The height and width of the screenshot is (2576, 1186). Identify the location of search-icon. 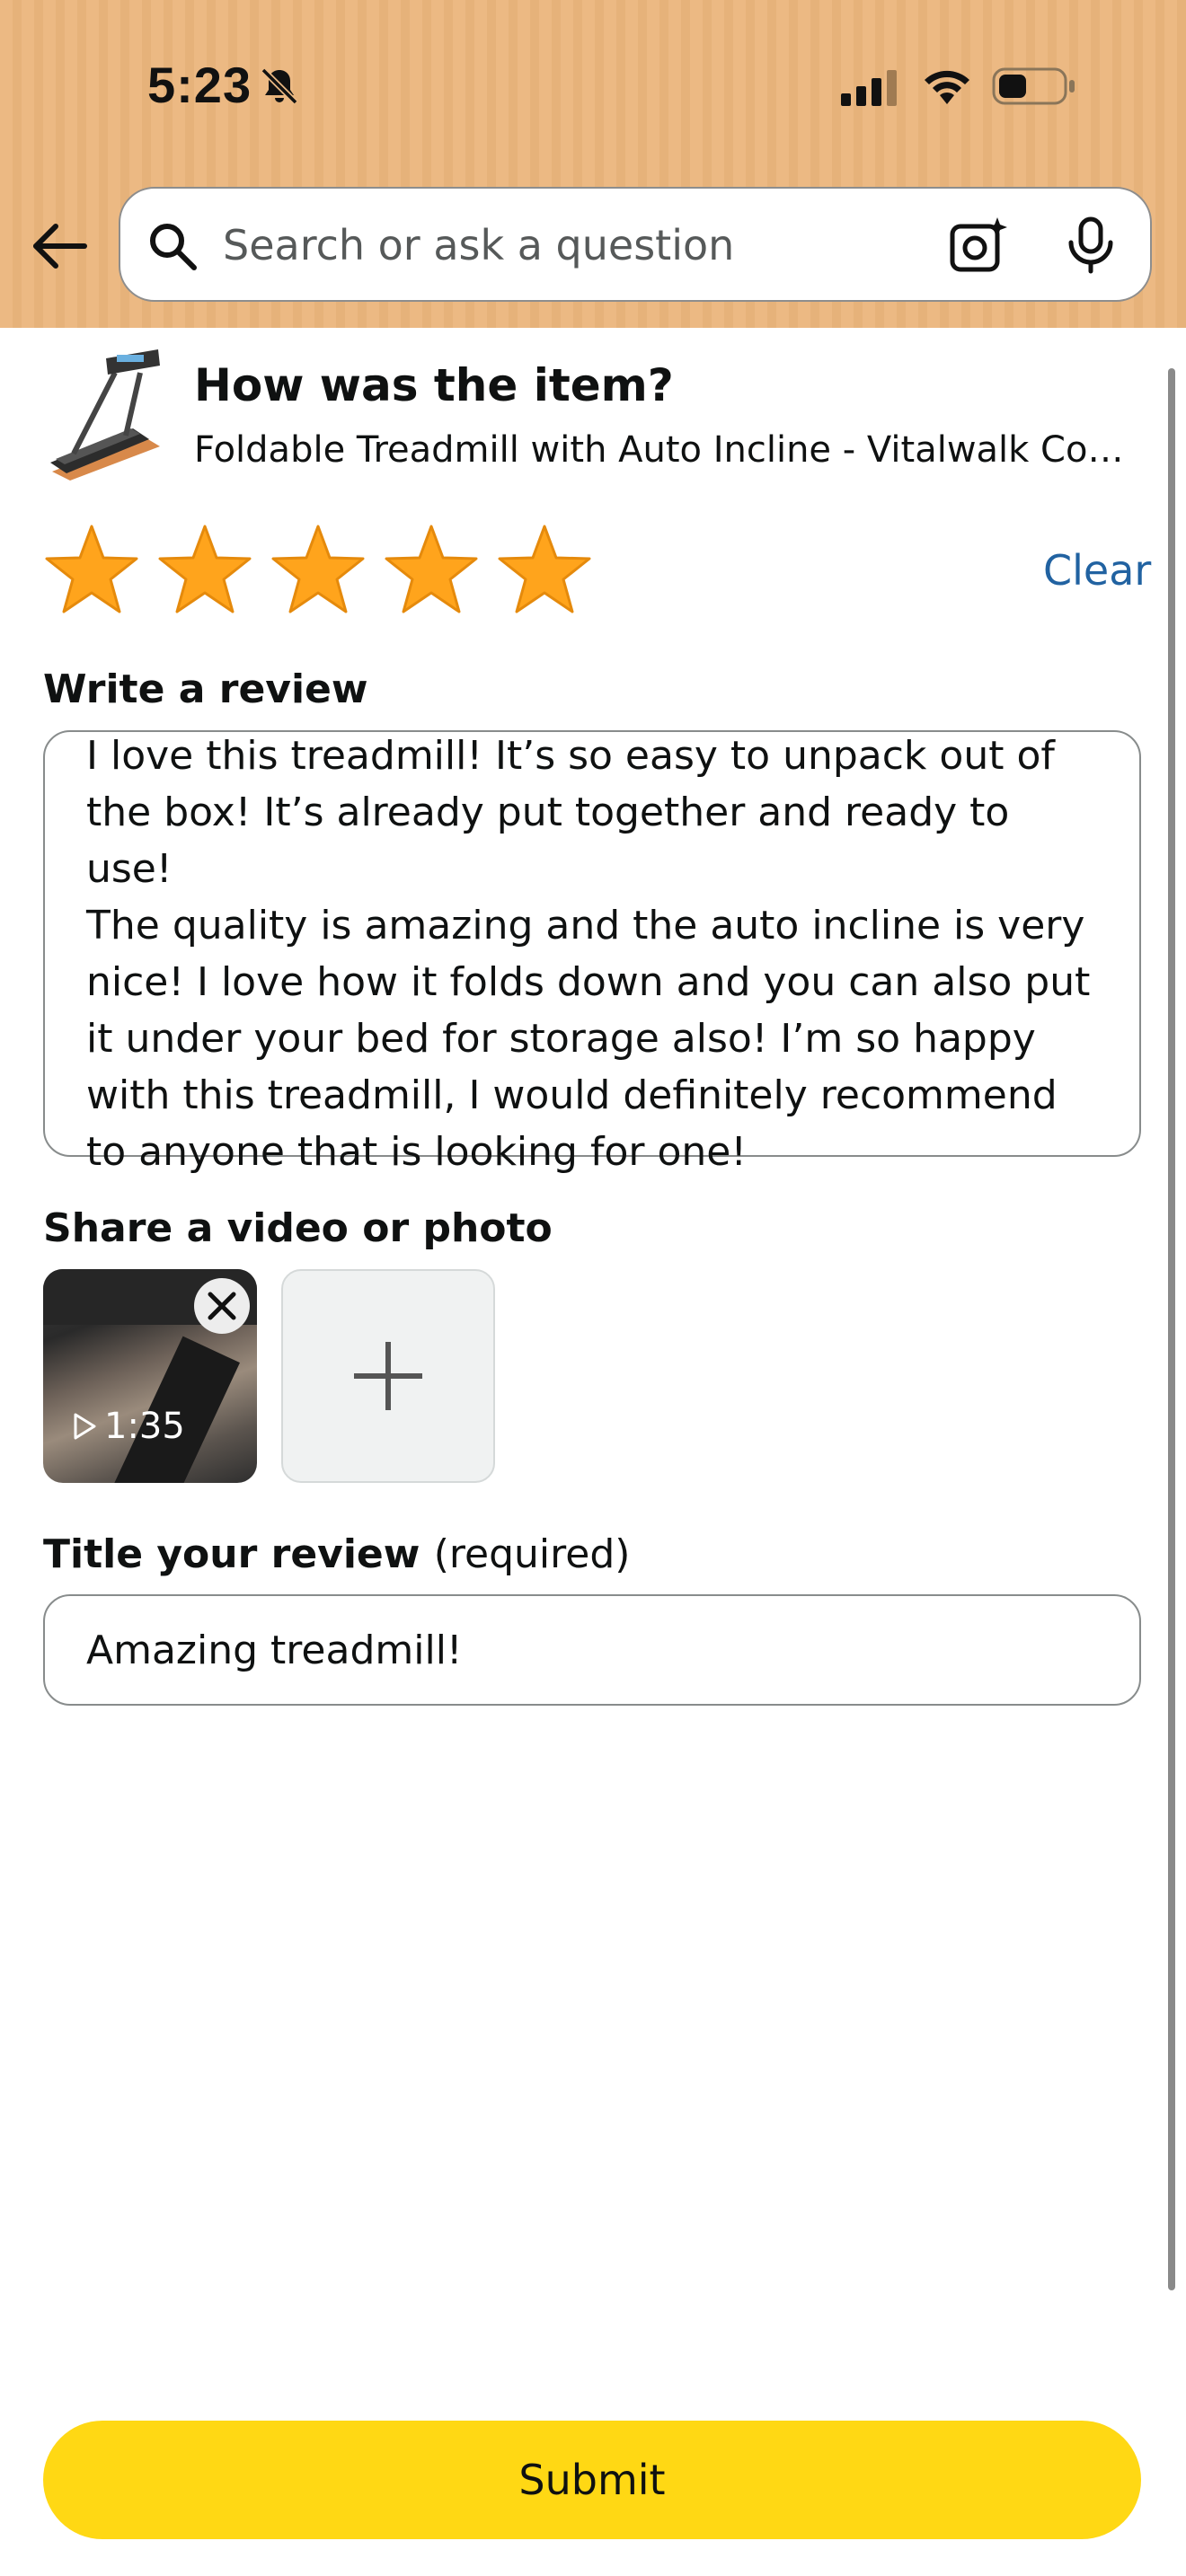
(173, 247).